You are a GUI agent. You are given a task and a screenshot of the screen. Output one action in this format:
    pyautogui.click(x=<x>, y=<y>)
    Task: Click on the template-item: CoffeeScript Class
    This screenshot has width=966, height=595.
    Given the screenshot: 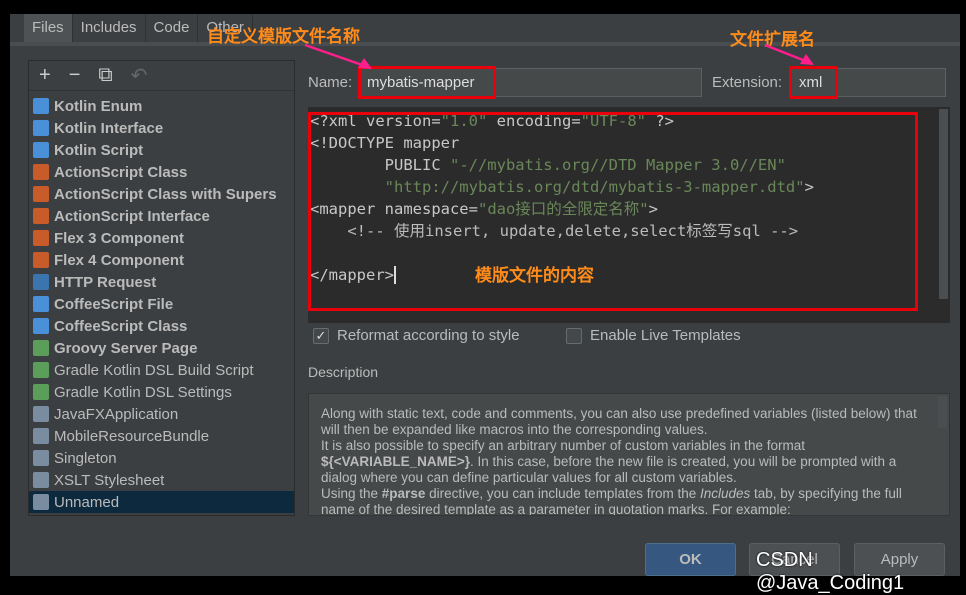 What is the action you would take?
    pyautogui.click(x=161, y=326)
    